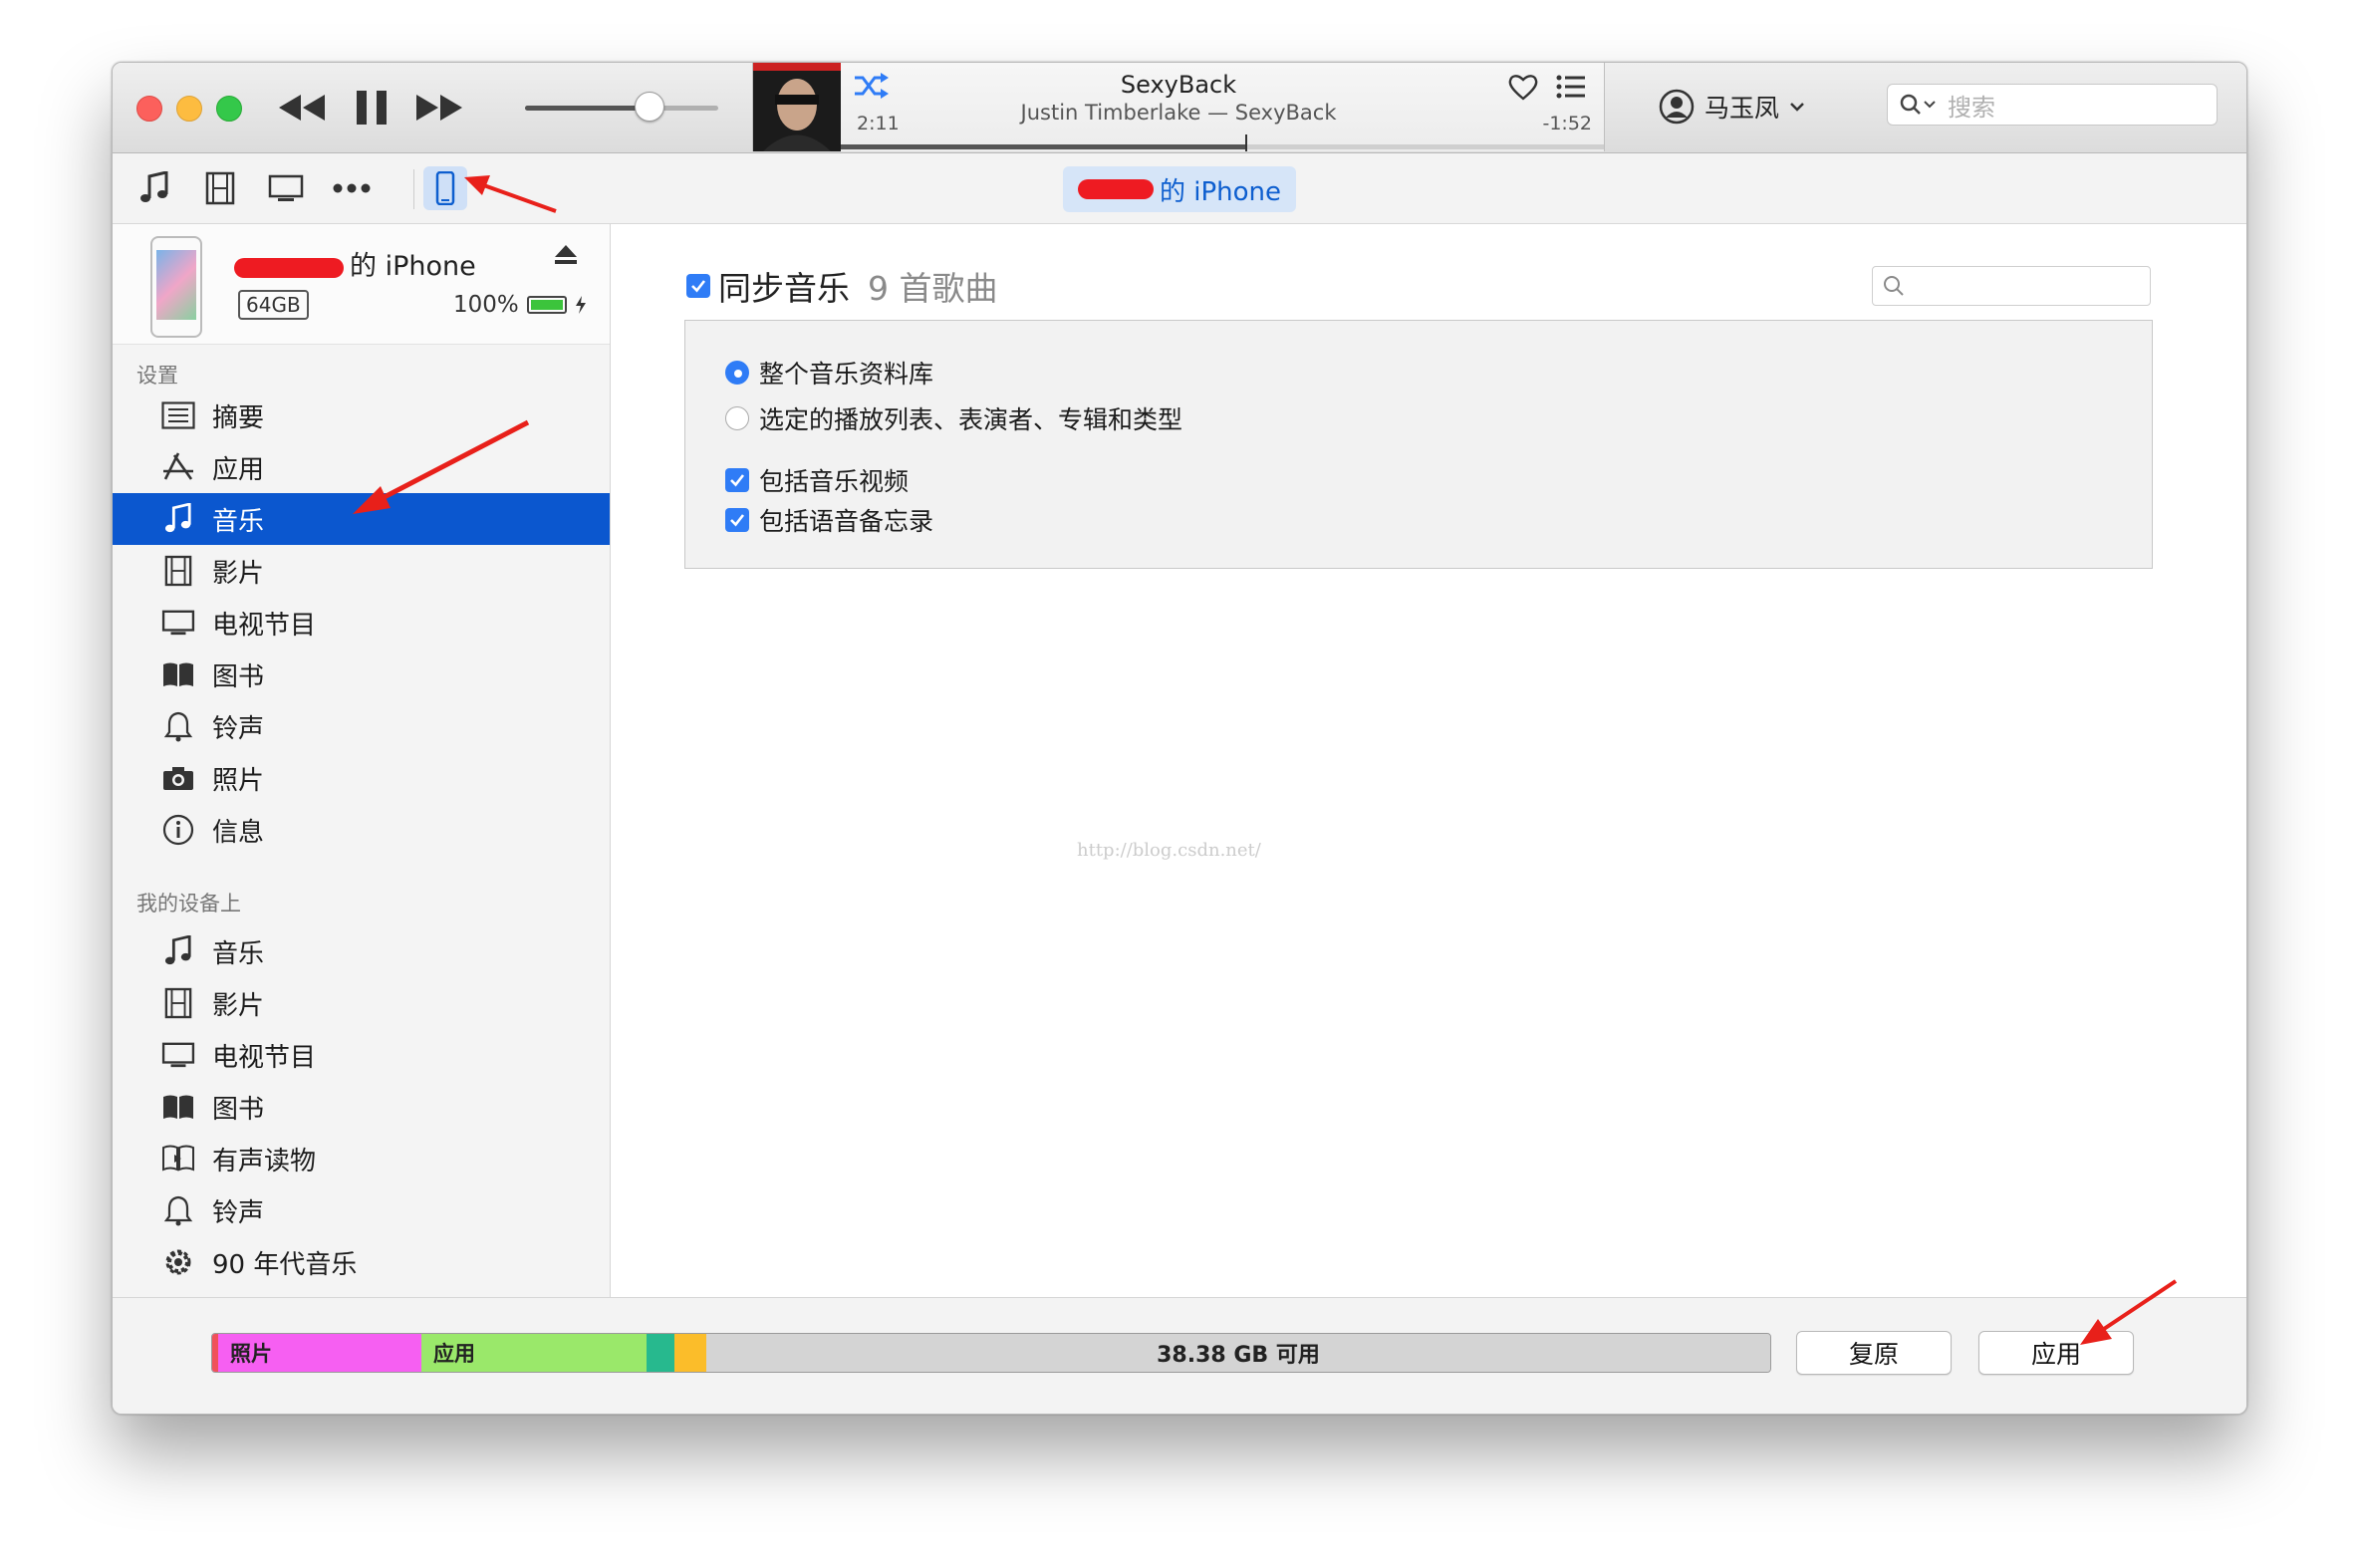  I want to click on sidebar-item-label: 摘要, so click(238, 417).